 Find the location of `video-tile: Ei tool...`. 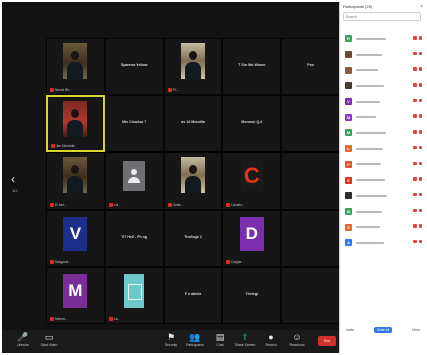

video-tile: Ei tool... is located at coordinates (75, 181).